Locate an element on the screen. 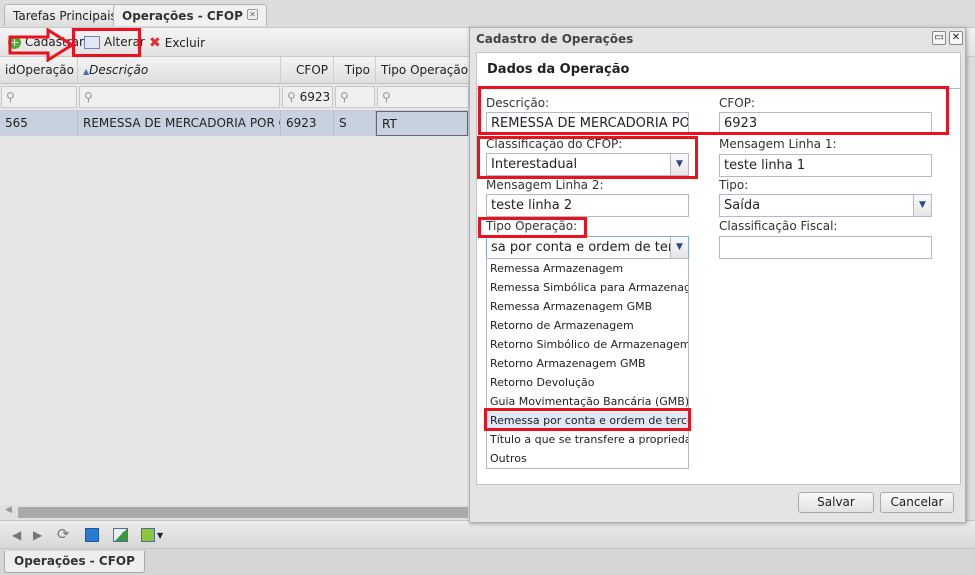 This screenshot has height=575, width=975. tab-operacoes-cfop: Operações - CFOP ✕ is located at coordinates (190, 15).